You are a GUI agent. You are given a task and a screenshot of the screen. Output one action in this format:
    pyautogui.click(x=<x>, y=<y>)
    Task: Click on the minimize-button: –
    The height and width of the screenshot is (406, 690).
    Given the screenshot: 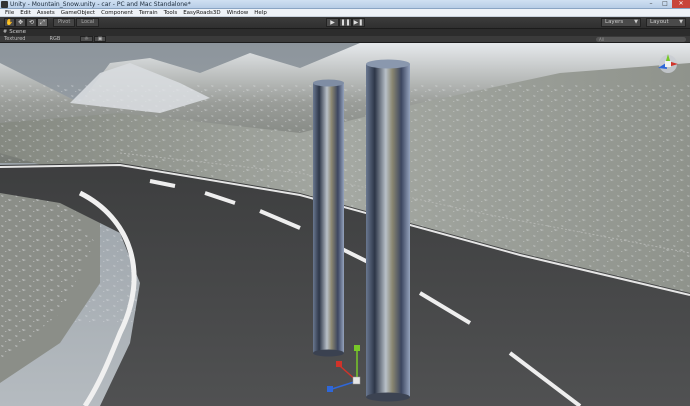 What is the action you would take?
    pyautogui.click(x=651, y=4)
    